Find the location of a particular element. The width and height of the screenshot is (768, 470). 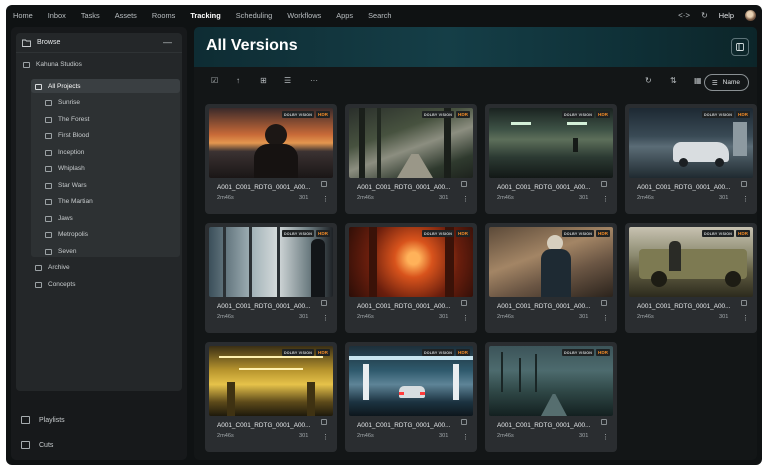

more-icon: ··· is located at coordinates (314, 80).